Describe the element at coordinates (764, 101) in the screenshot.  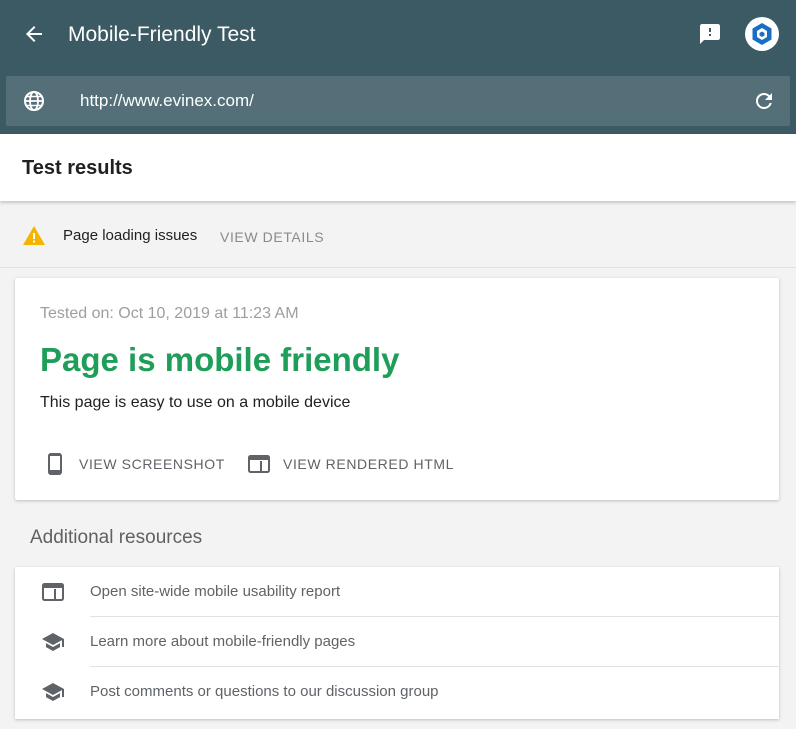
I see `refresh-icon` at that location.